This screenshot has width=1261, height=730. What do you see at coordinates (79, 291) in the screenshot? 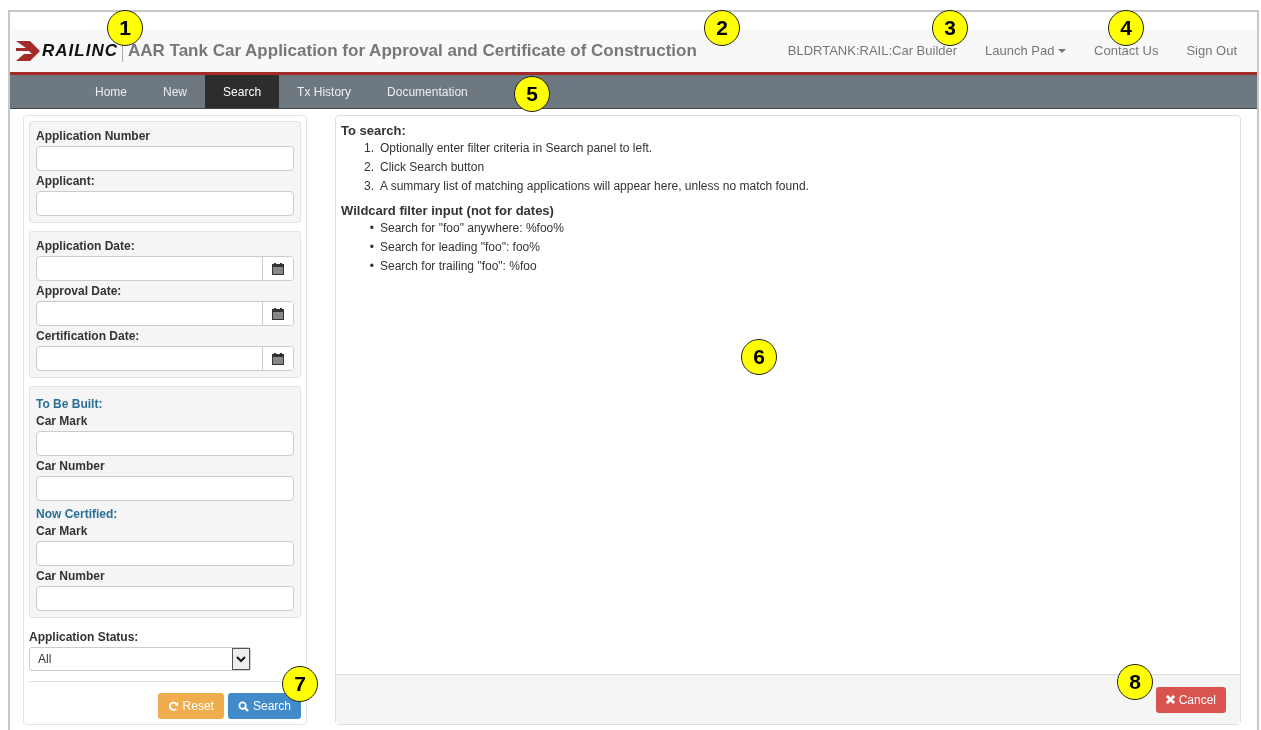
I see `field-label: Approval Date:` at bounding box center [79, 291].